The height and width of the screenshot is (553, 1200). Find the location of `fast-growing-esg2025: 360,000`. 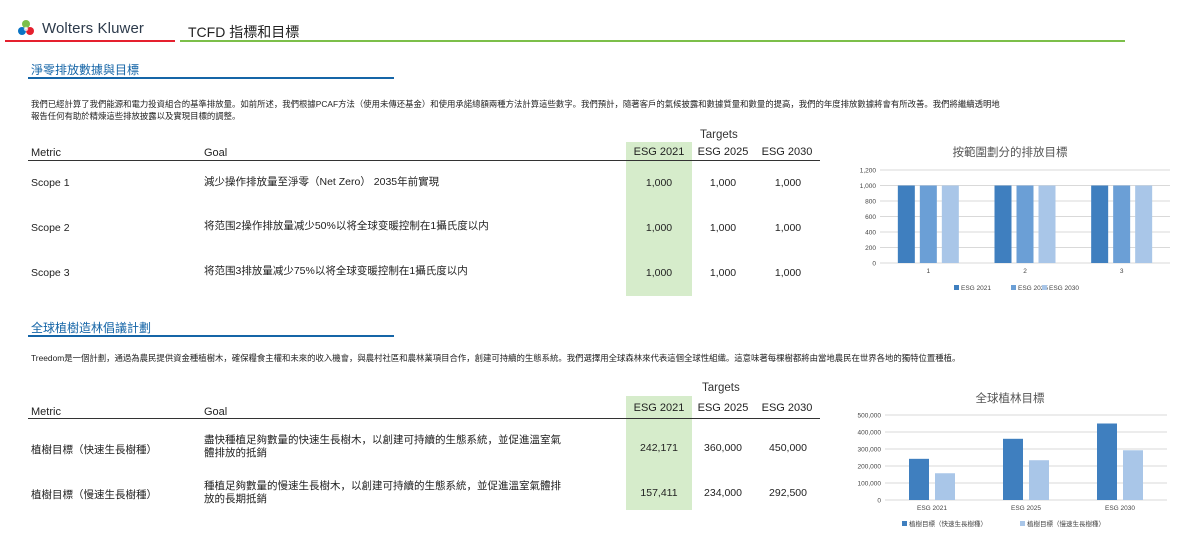

fast-growing-esg2025: 360,000 is located at coordinates (723, 448).